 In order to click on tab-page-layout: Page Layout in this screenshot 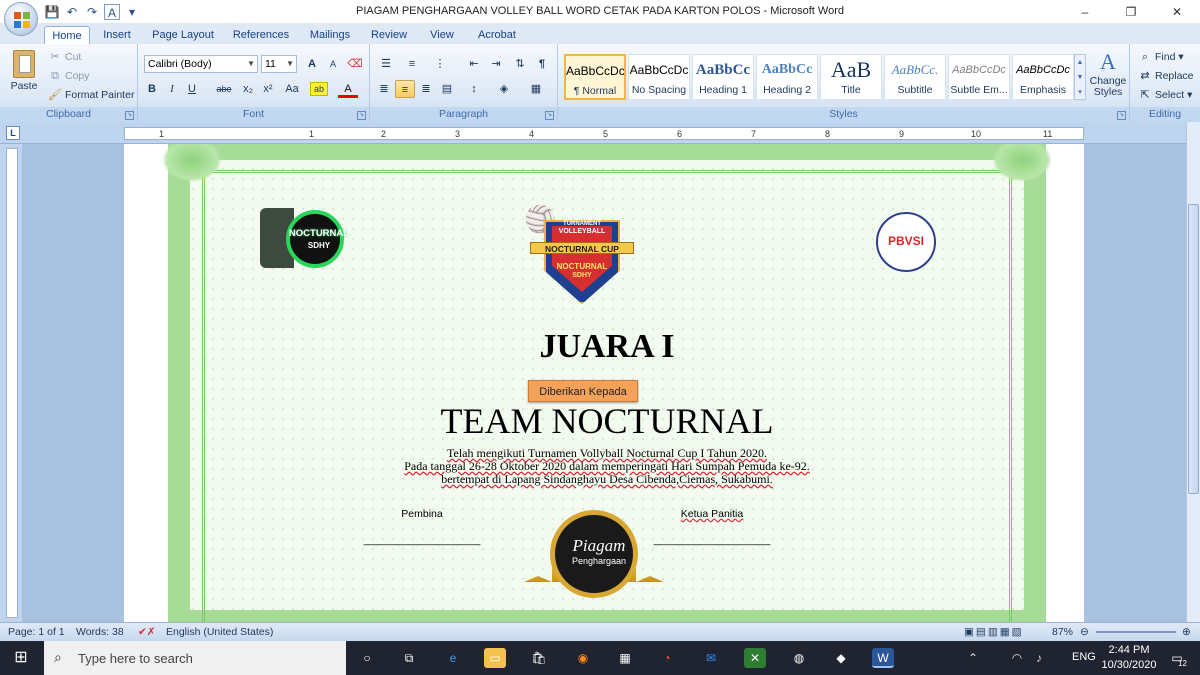, I will do `click(183, 35)`.